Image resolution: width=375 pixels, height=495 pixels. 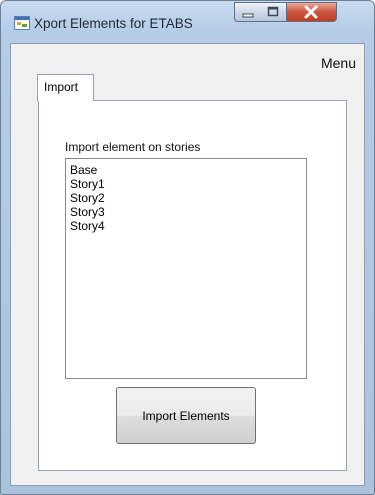 I want to click on import-elements-button-label: Import Elements, so click(x=186, y=415).